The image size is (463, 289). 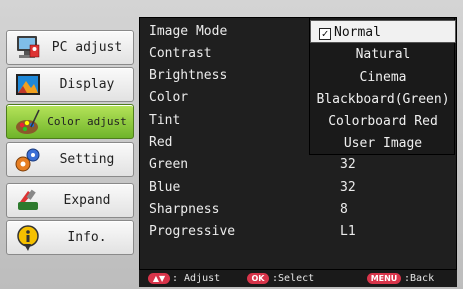 What do you see at coordinates (180, 53) in the screenshot?
I see `menu-row-label: Contrast` at bounding box center [180, 53].